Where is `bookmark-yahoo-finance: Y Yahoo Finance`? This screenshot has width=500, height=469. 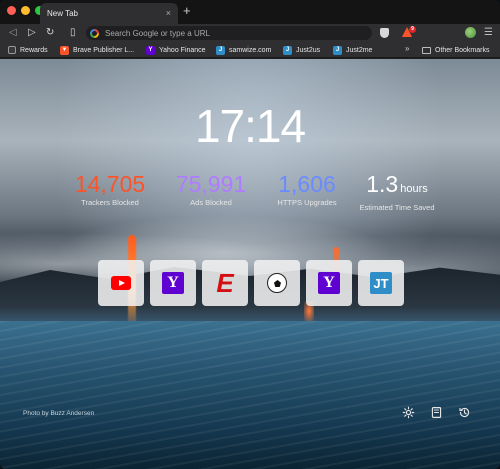 bookmark-yahoo-finance: Y Yahoo Finance is located at coordinates (176, 50).